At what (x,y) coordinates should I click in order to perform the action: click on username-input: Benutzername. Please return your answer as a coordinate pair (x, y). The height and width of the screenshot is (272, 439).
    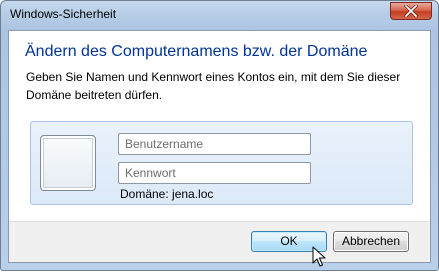
    Looking at the image, I should click on (214, 144).